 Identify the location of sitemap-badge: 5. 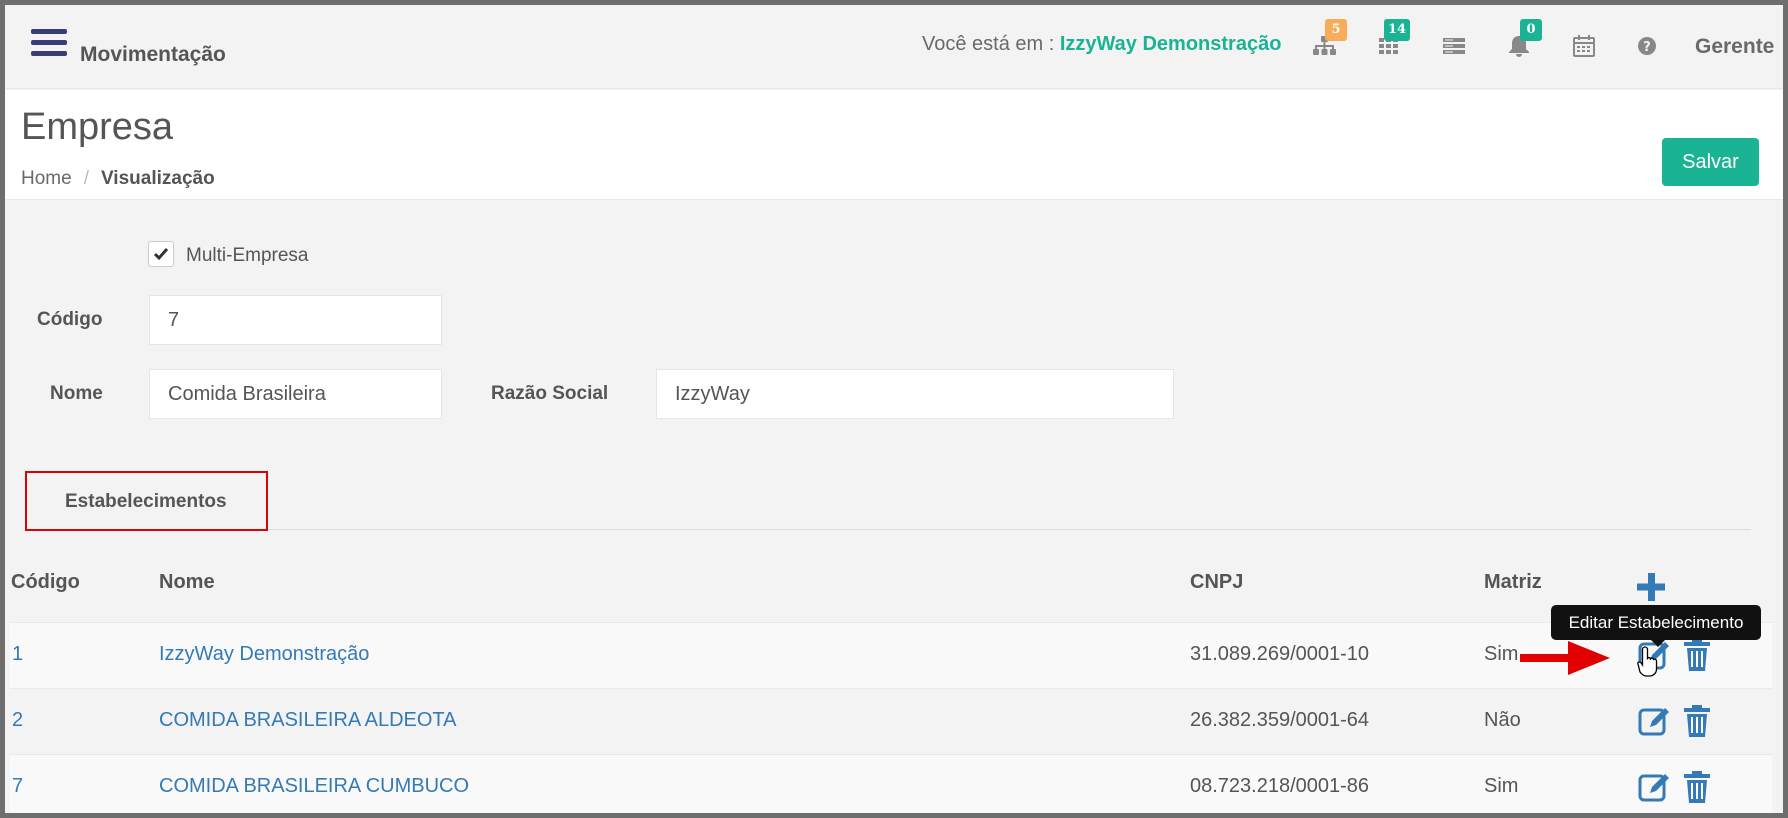
(1336, 30).